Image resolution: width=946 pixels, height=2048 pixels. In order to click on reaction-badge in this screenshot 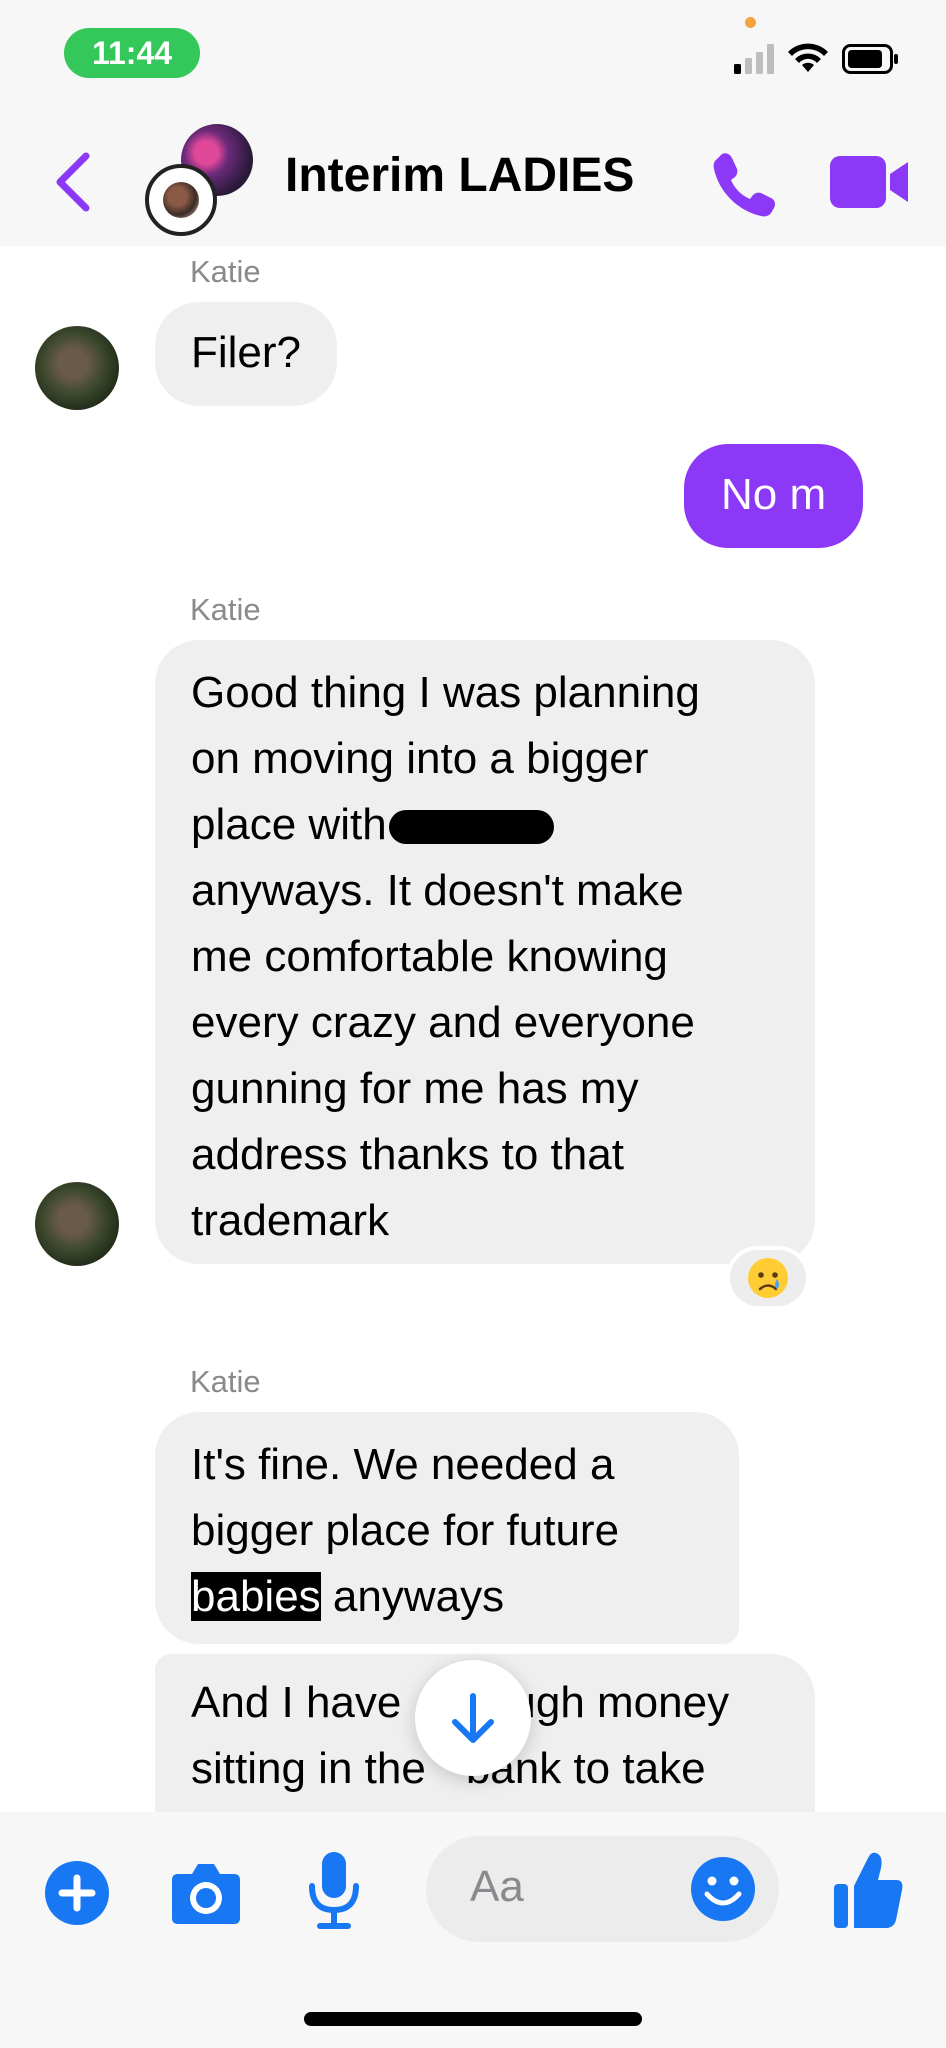, I will do `click(768, 1278)`.